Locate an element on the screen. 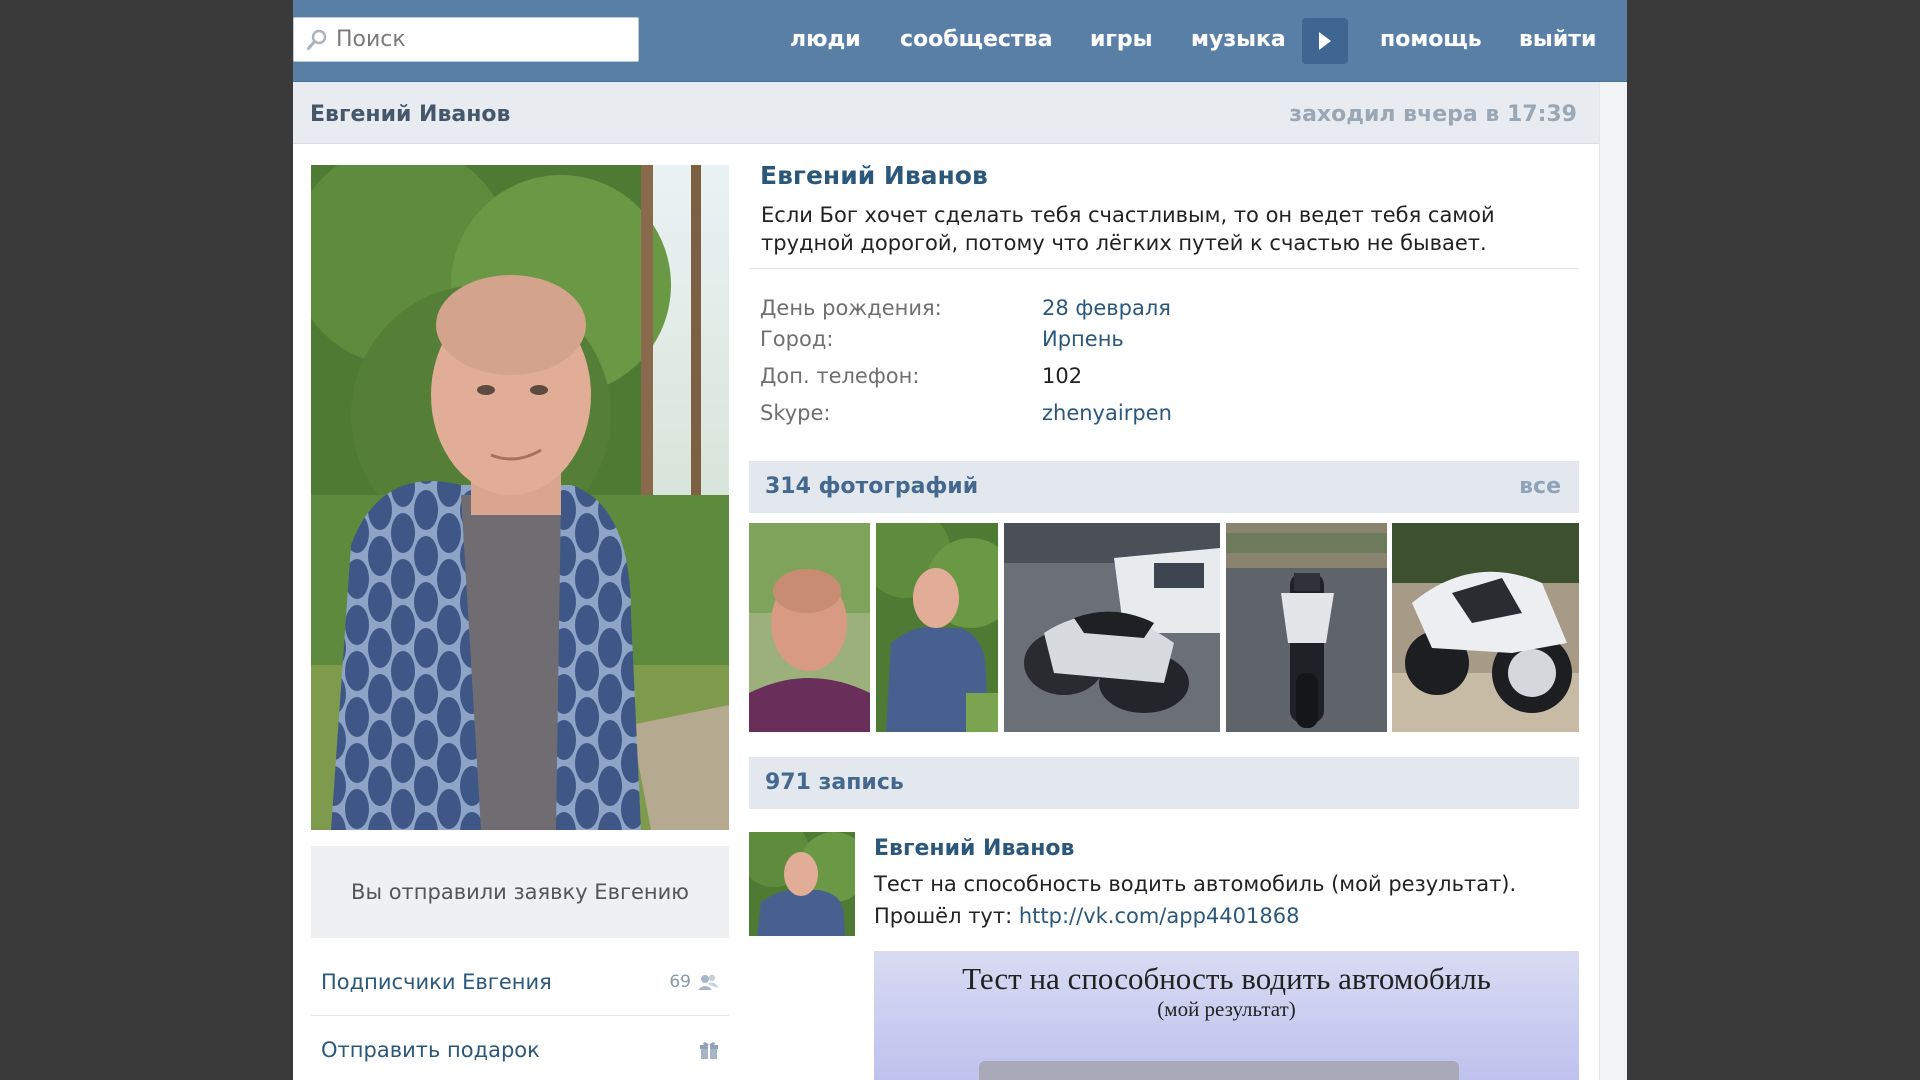 The image size is (1920, 1080). followers-label: Подписчики Евгения is located at coordinates (436, 981).